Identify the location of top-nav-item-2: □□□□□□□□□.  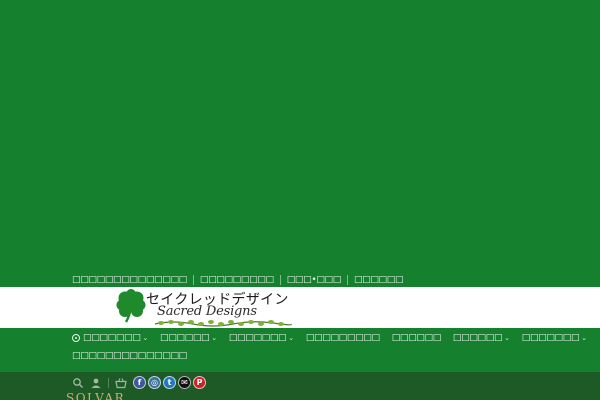
(237, 280).